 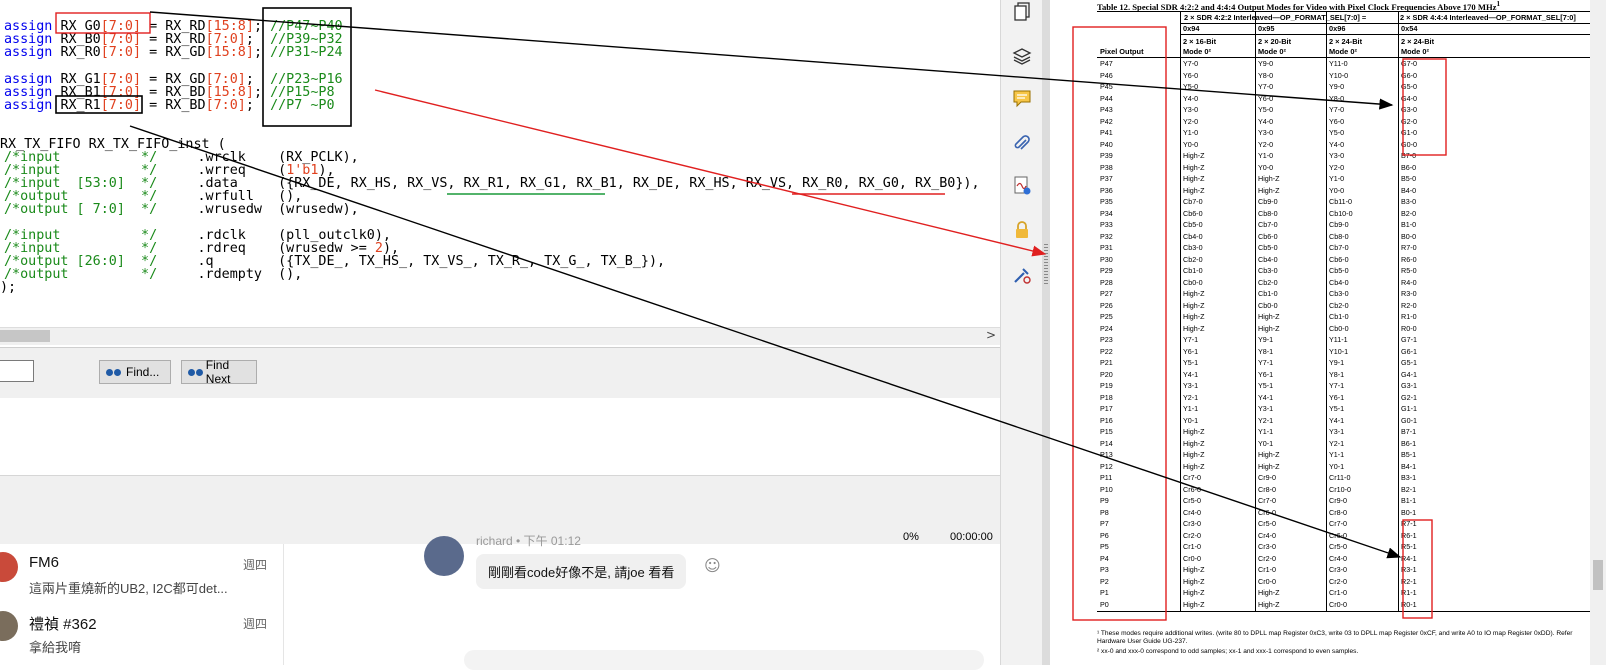 I want to click on port-value: (),, so click(x=290, y=274).